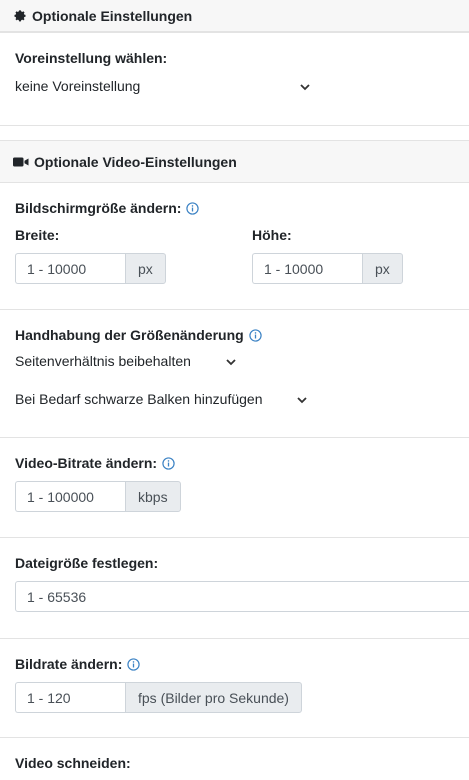  Describe the element at coordinates (70, 496) in the screenshot. I see `bitrate-input` at that location.